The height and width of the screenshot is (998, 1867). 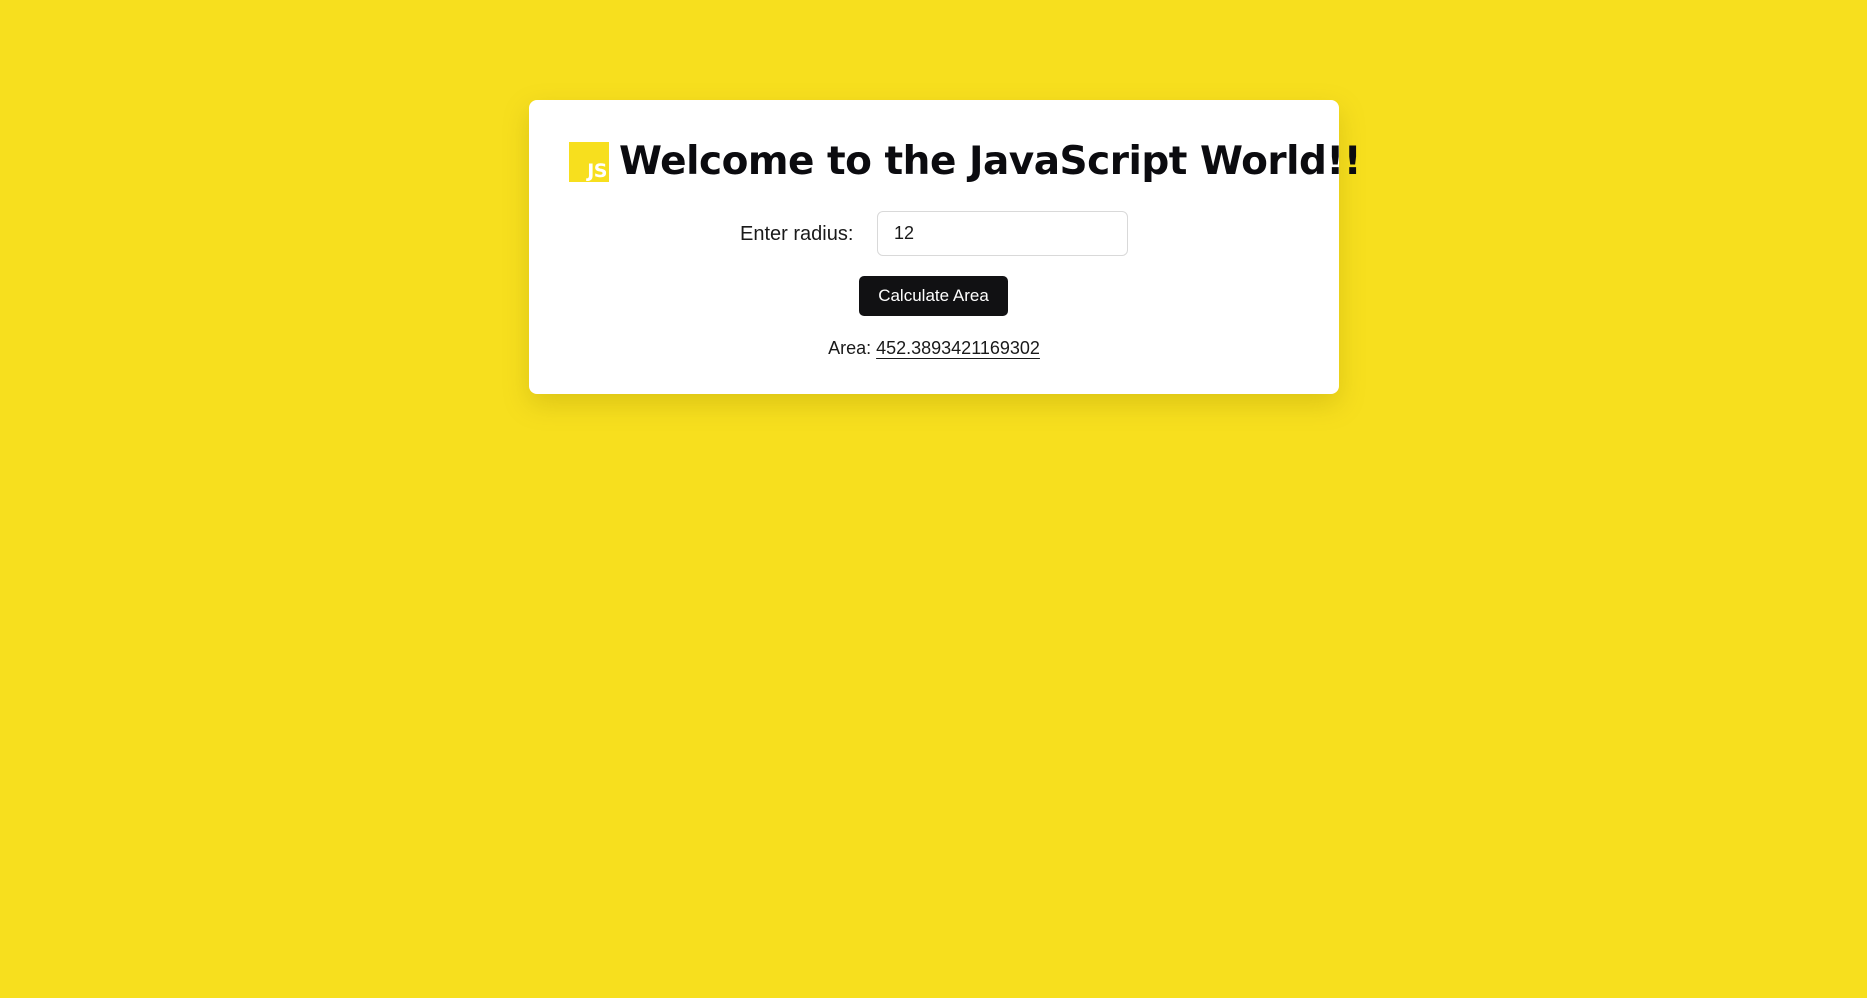 I want to click on js-logo-text: JS, so click(x=597, y=171).